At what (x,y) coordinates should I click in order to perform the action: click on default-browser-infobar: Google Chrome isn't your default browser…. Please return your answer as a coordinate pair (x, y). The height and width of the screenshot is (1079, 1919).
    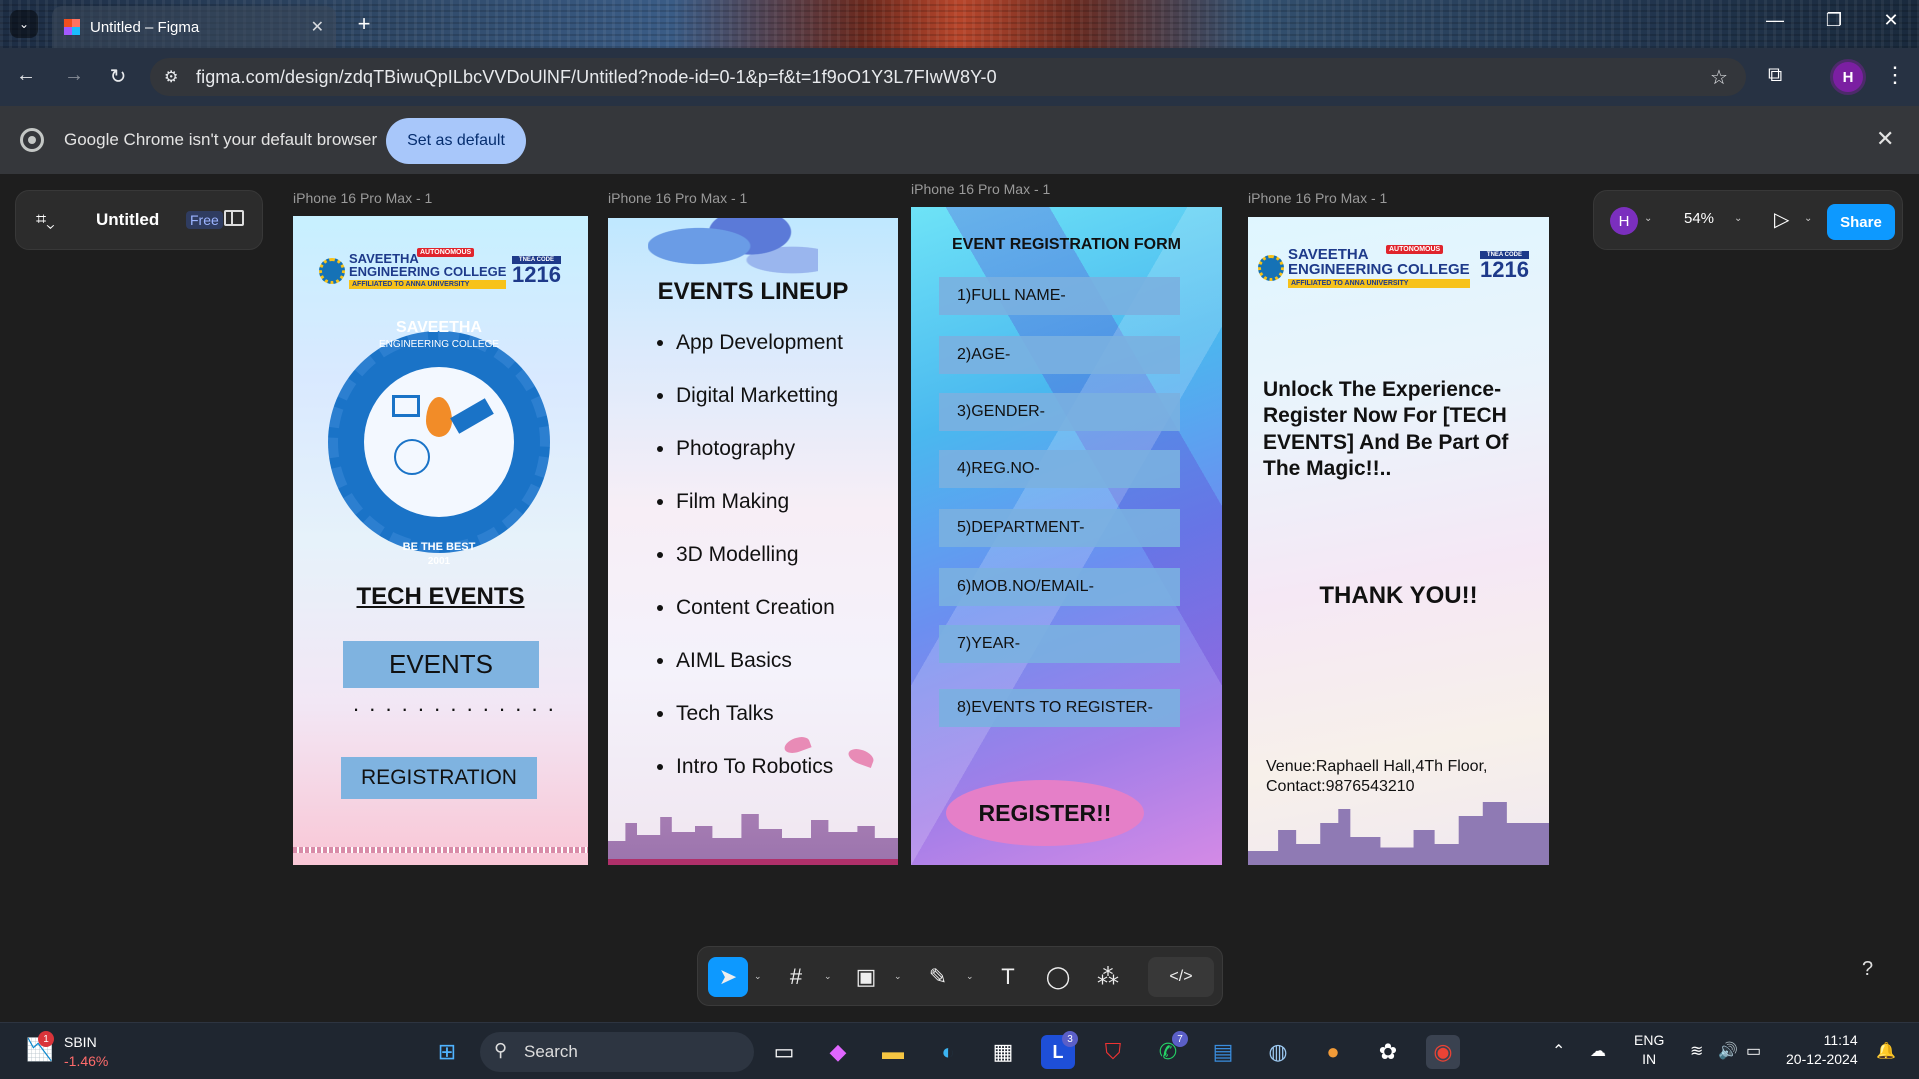
    Looking at the image, I should click on (959, 140).